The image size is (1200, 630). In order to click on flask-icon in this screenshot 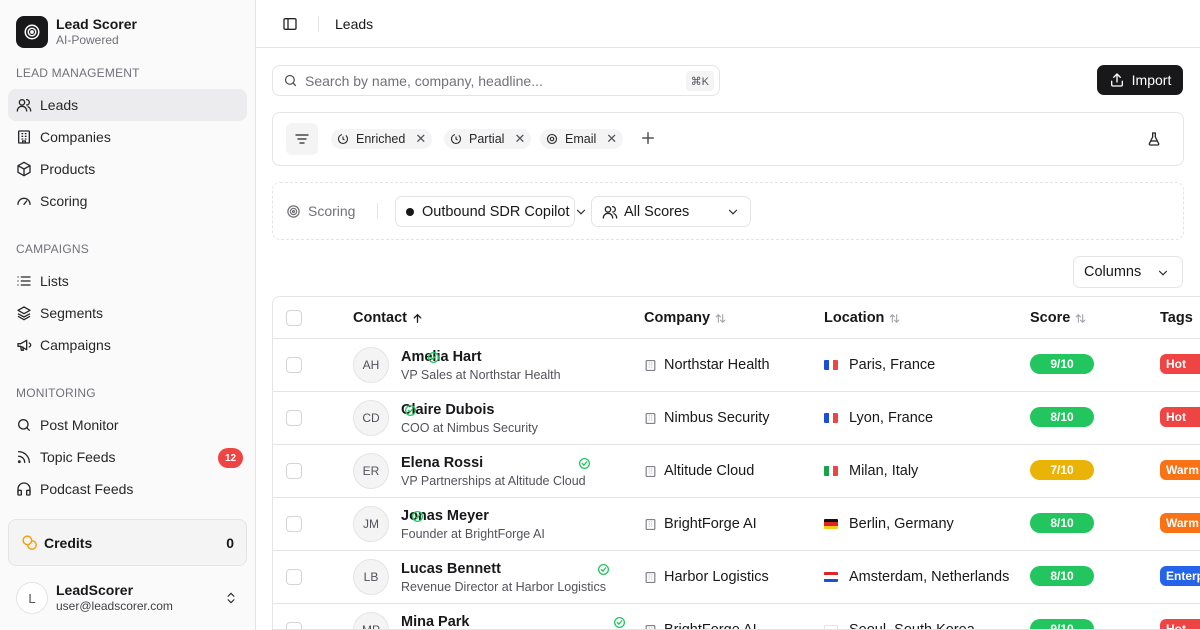, I will do `click(1154, 139)`.